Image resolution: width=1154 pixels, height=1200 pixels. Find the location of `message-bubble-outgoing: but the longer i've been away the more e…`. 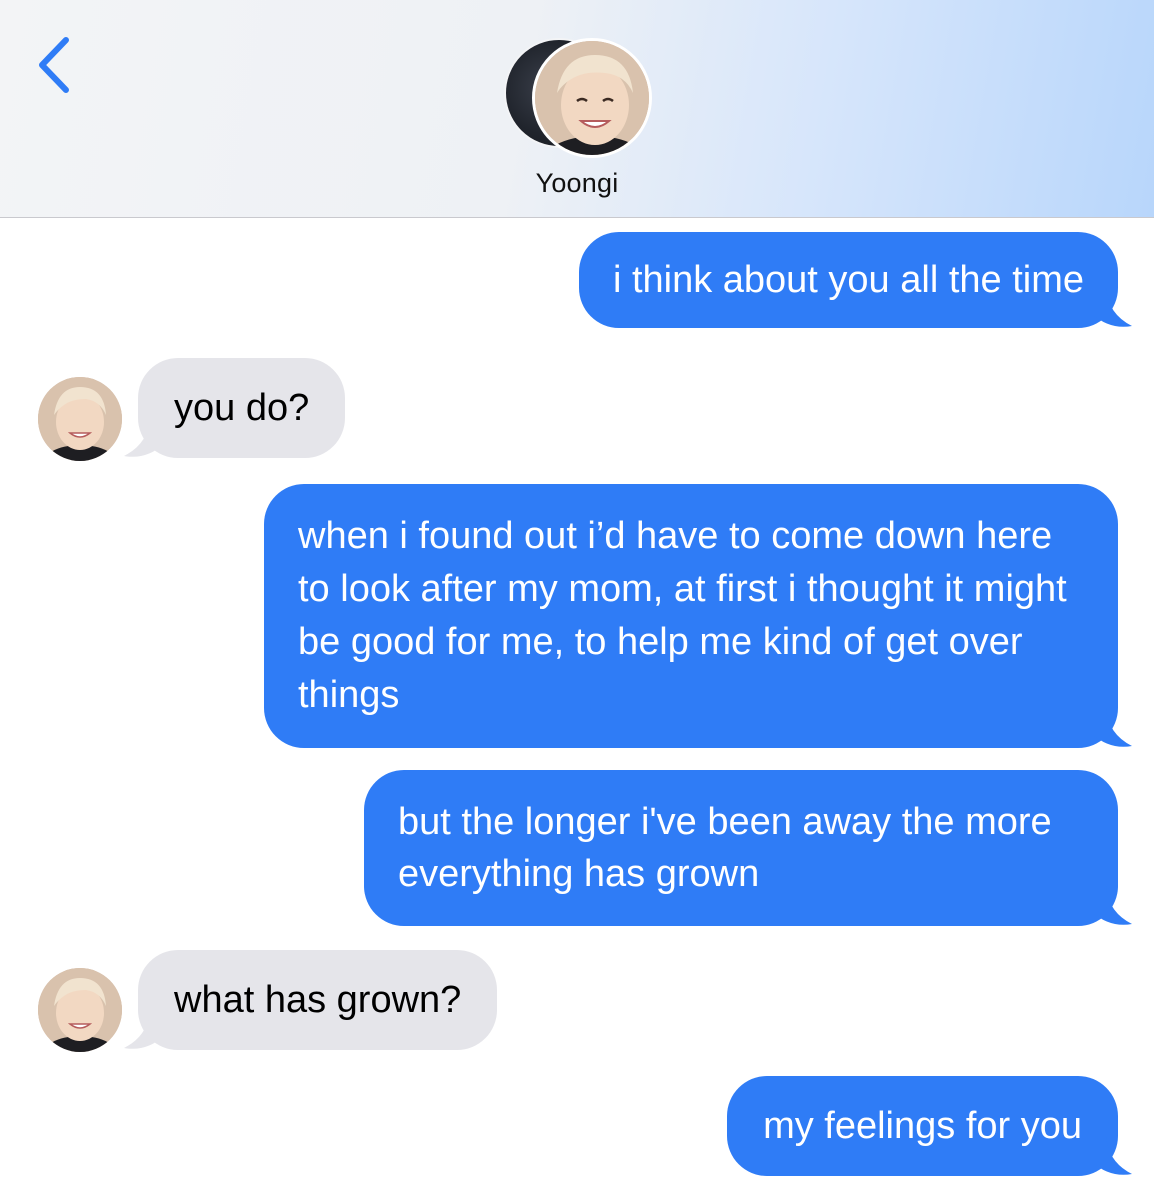

message-bubble-outgoing: but the longer i've been away the more e… is located at coordinates (748, 848).